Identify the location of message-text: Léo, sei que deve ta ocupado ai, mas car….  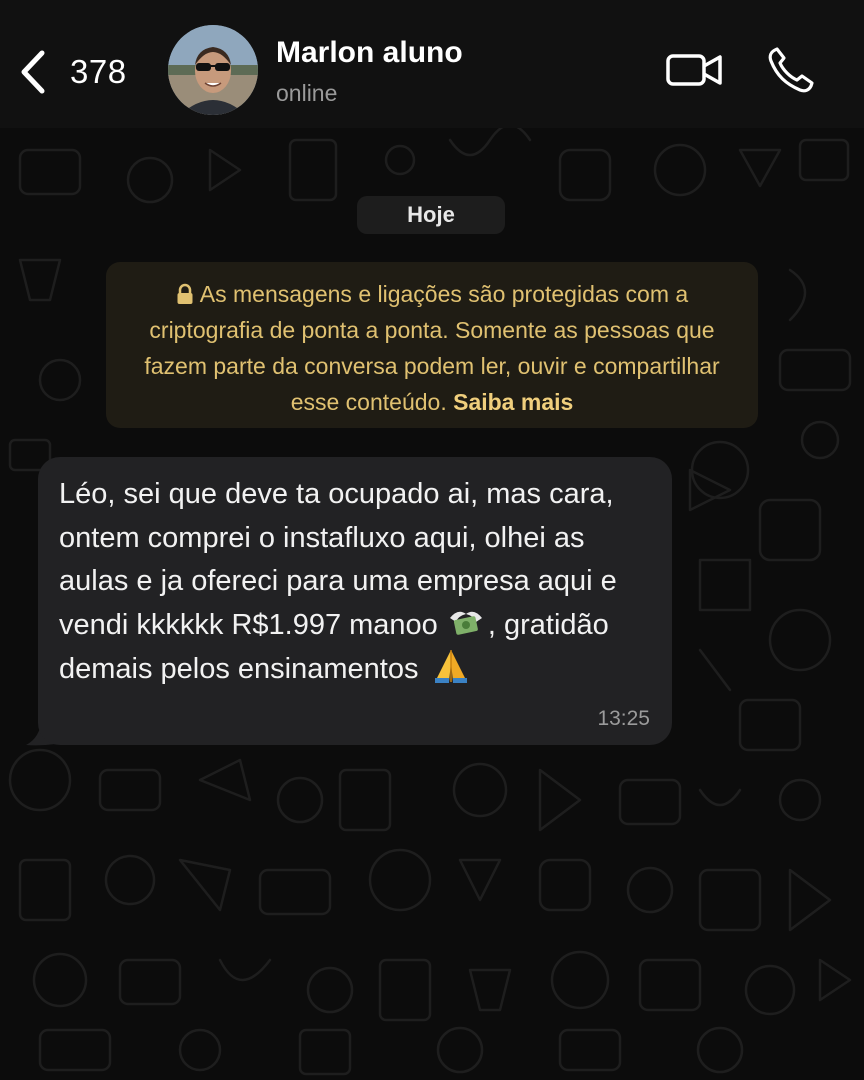
(355, 582).